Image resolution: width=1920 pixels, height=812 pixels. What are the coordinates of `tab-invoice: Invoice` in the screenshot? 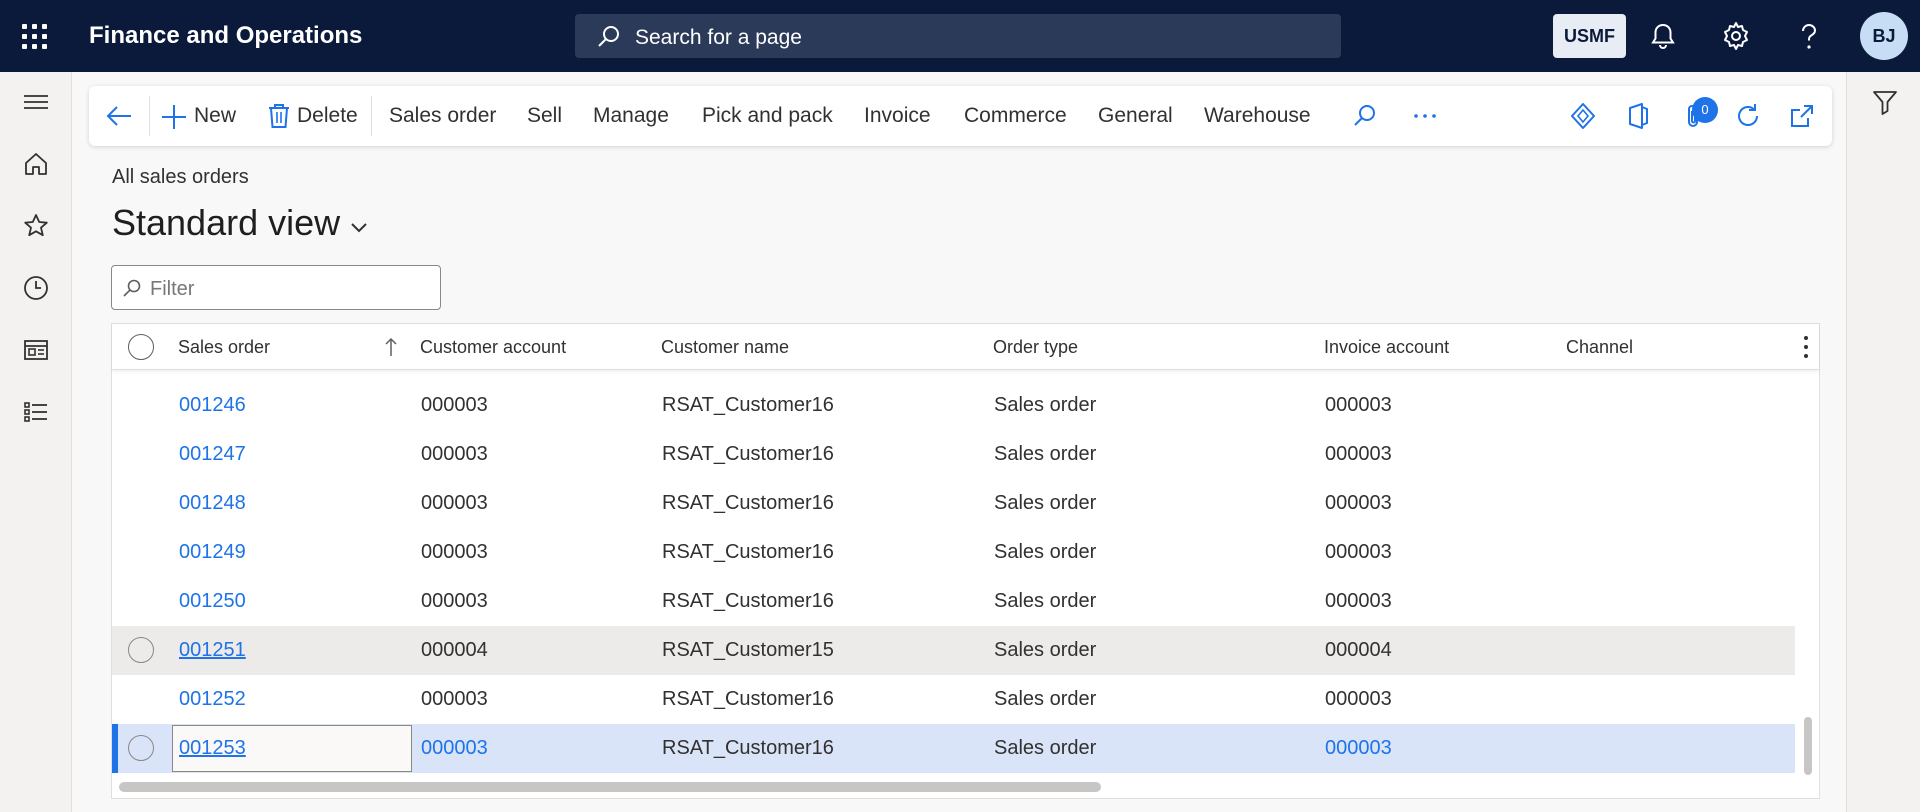 It's located at (897, 116).